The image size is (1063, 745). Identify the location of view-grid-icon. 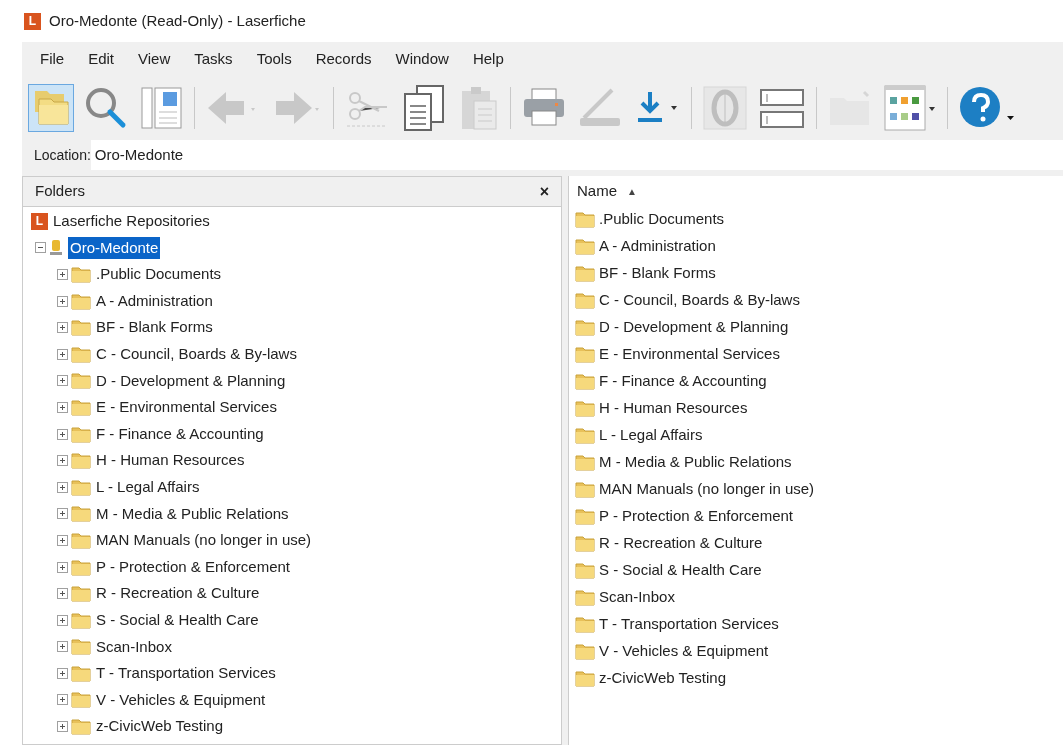
(910, 108).